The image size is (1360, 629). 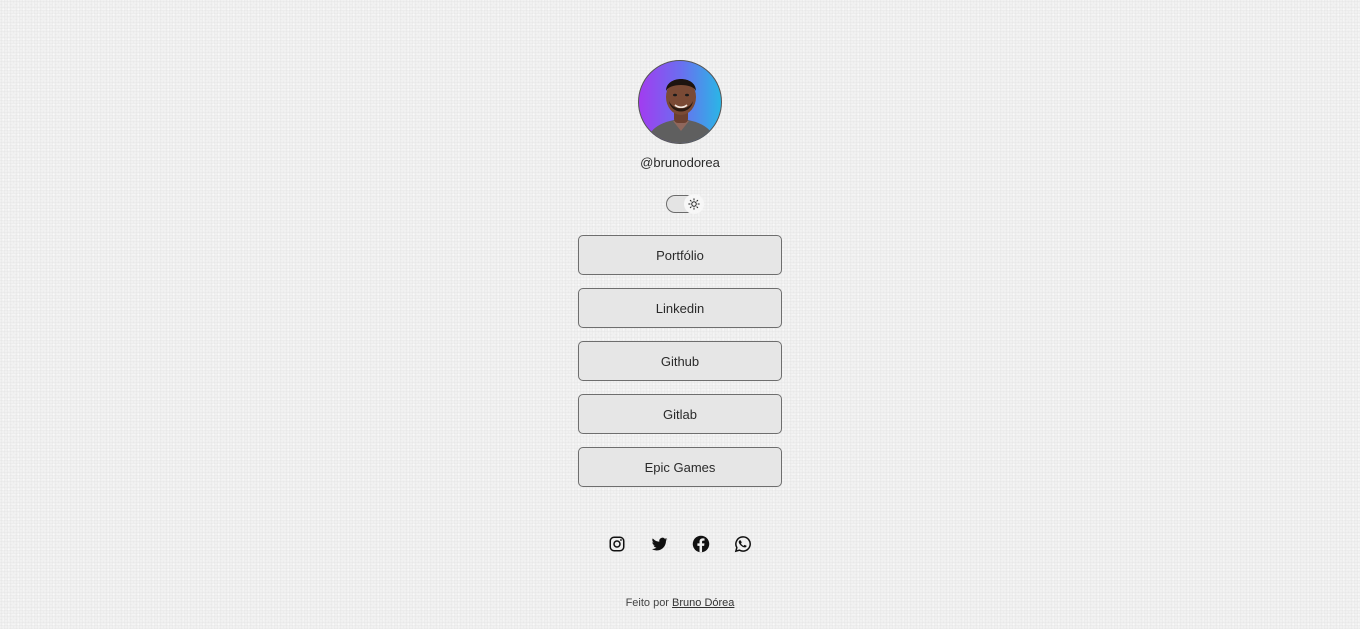 I want to click on toggle-track, so click(x=685, y=204).